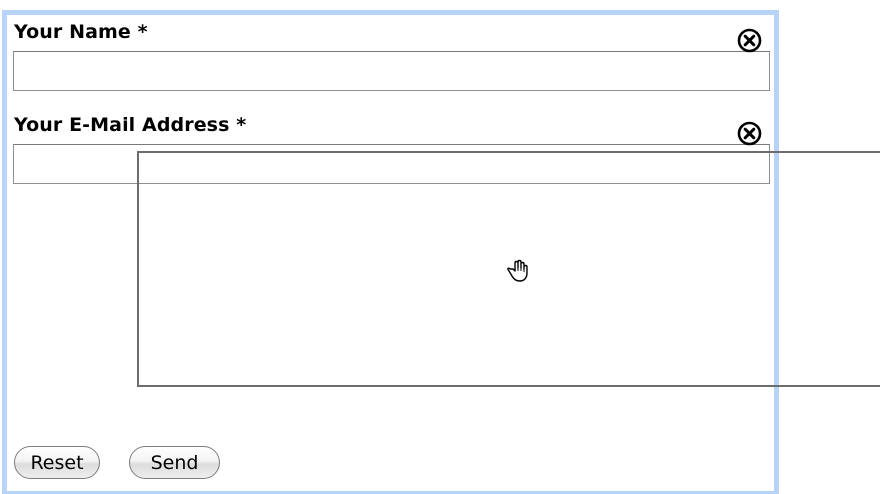 This screenshot has width=880, height=494. What do you see at coordinates (749, 40) in the screenshot?
I see `clear-name-icon` at bounding box center [749, 40].